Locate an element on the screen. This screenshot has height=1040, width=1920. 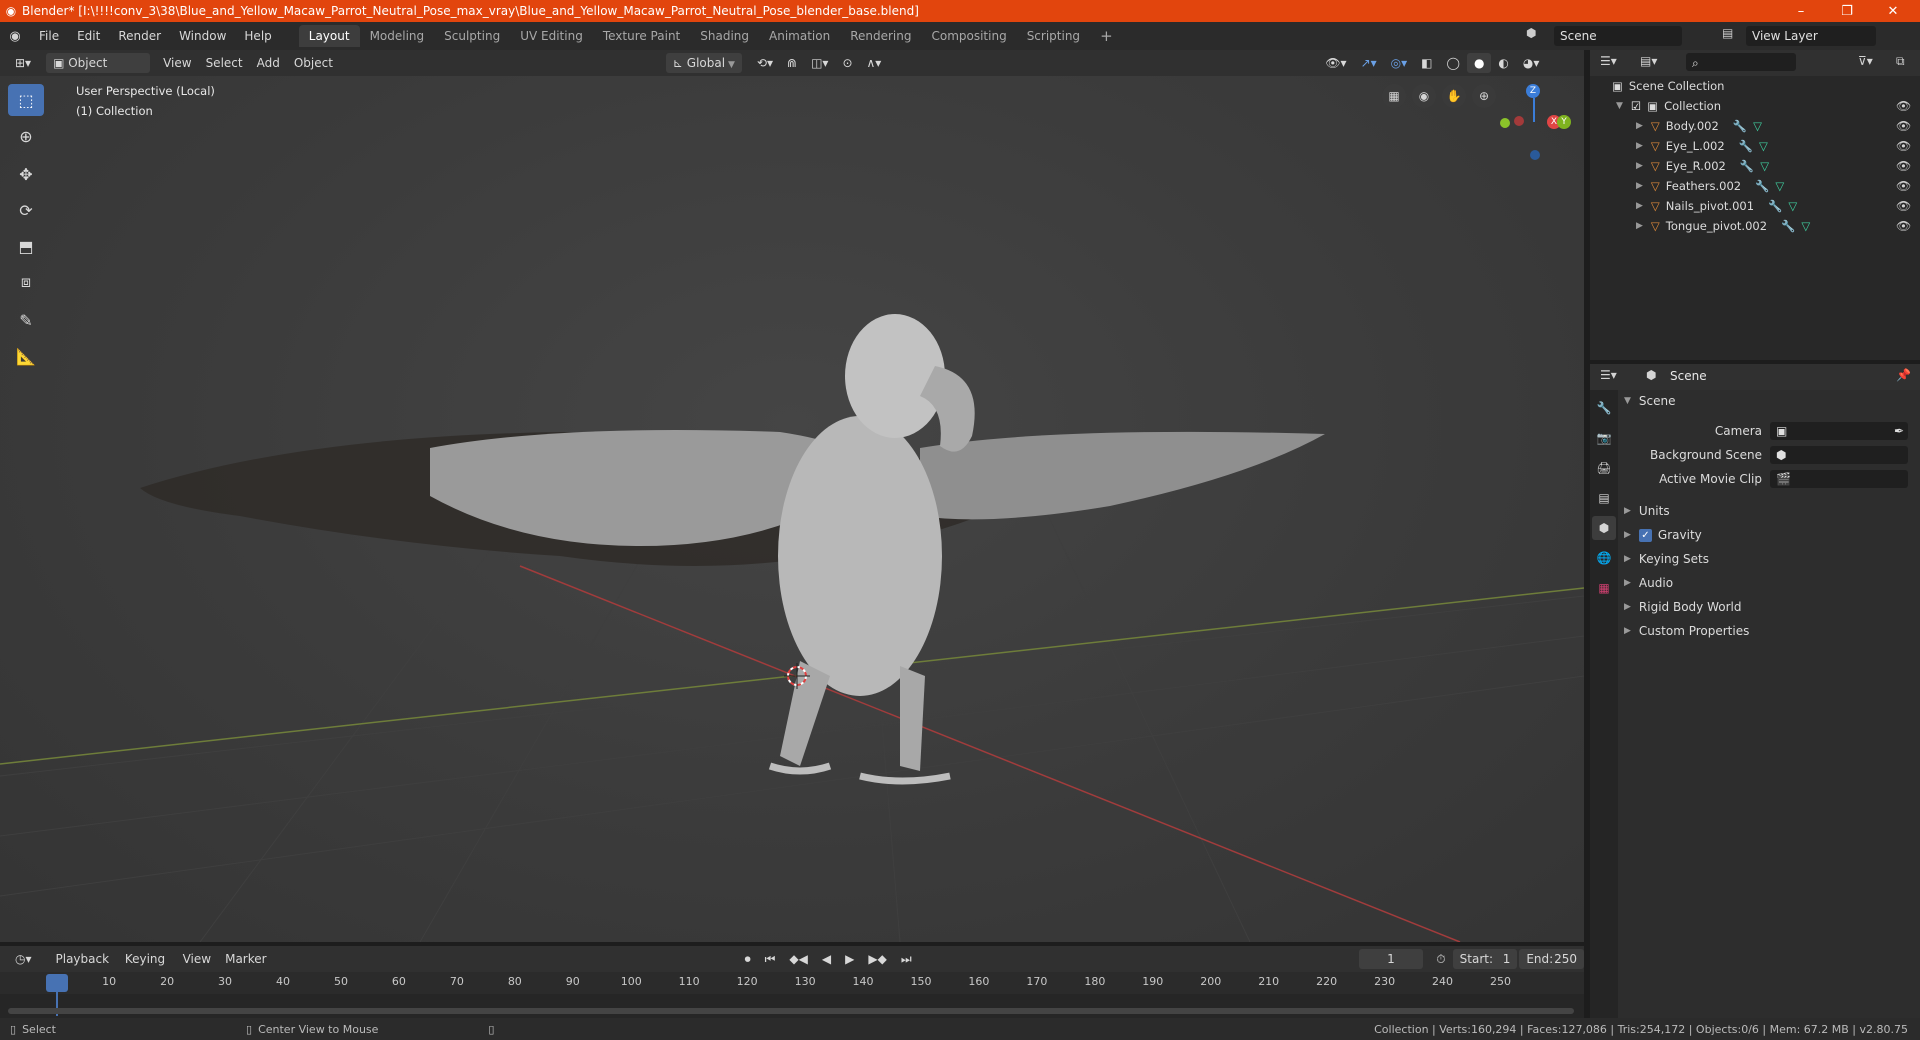
visibility-icon: 👁▾ is located at coordinates (1335, 63).